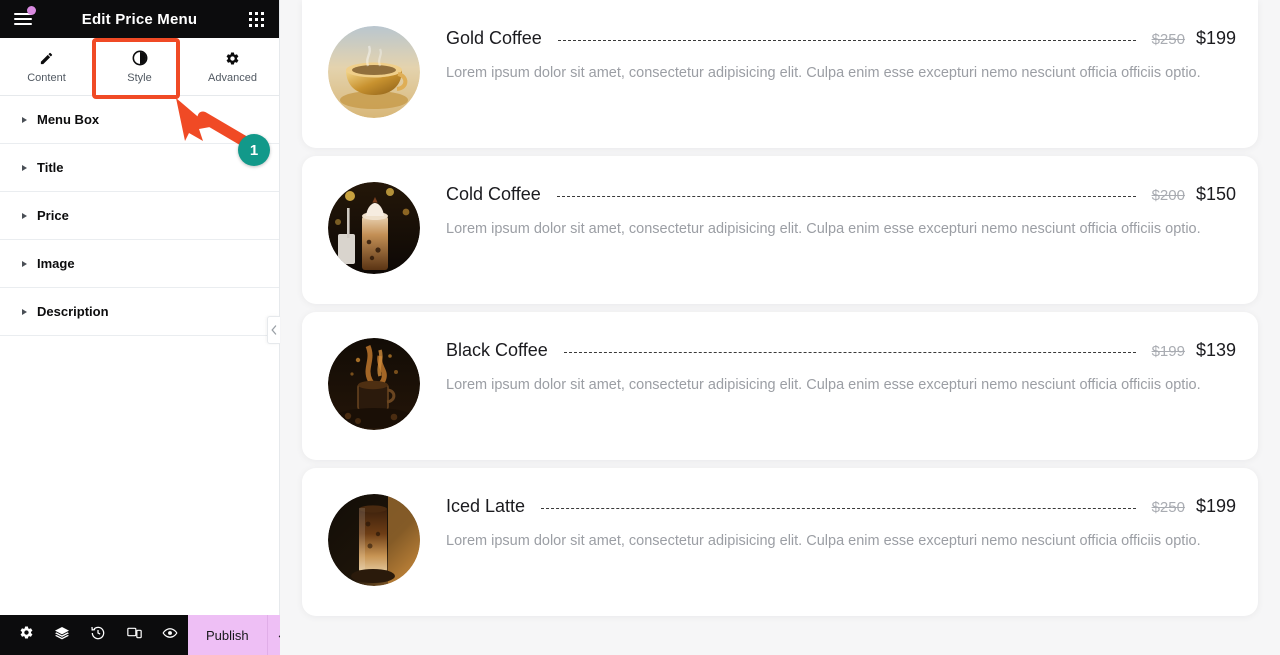 The image size is (1280, 655). I want to click on pencil-icon, so click(46, 58).